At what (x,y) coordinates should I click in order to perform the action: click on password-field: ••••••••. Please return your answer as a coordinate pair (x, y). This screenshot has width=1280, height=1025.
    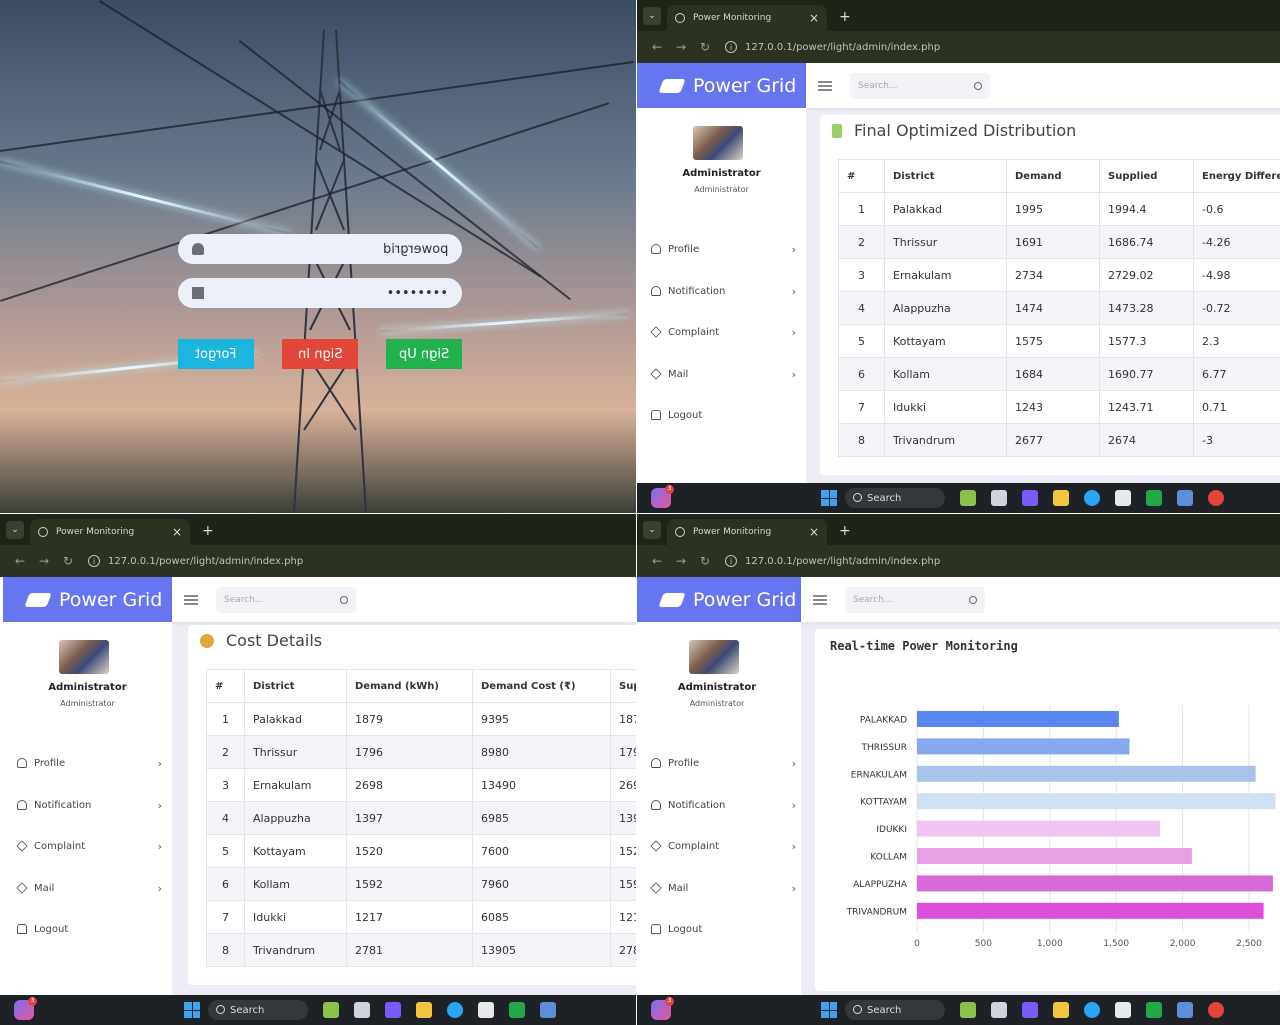
    Looking at the image, I should click on (320, 293).